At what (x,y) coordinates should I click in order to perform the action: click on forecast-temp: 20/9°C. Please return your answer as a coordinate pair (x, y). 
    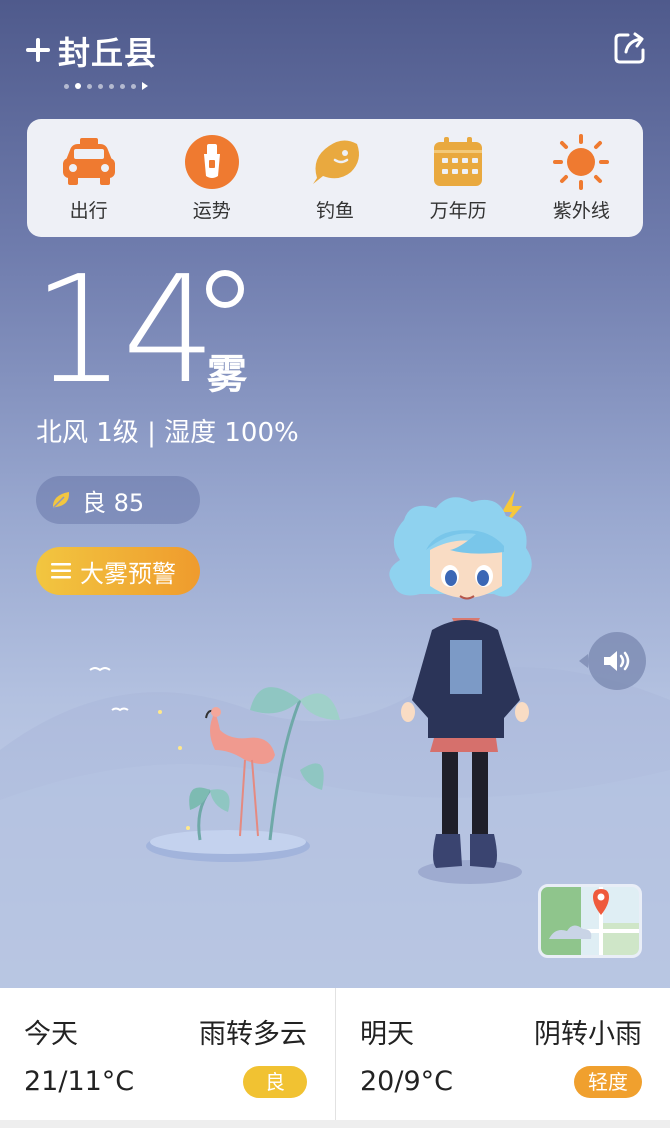
    Looking at the image, I should click on (406, 1081).